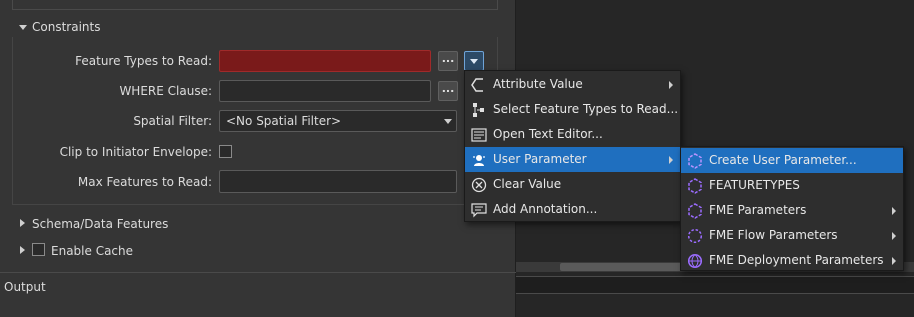 Image resolution: width=914 pixels, height=317 pixels. Describe the element at coordinates (22, 250) in the screenshot. I see `cache-expand-icon` at that location.